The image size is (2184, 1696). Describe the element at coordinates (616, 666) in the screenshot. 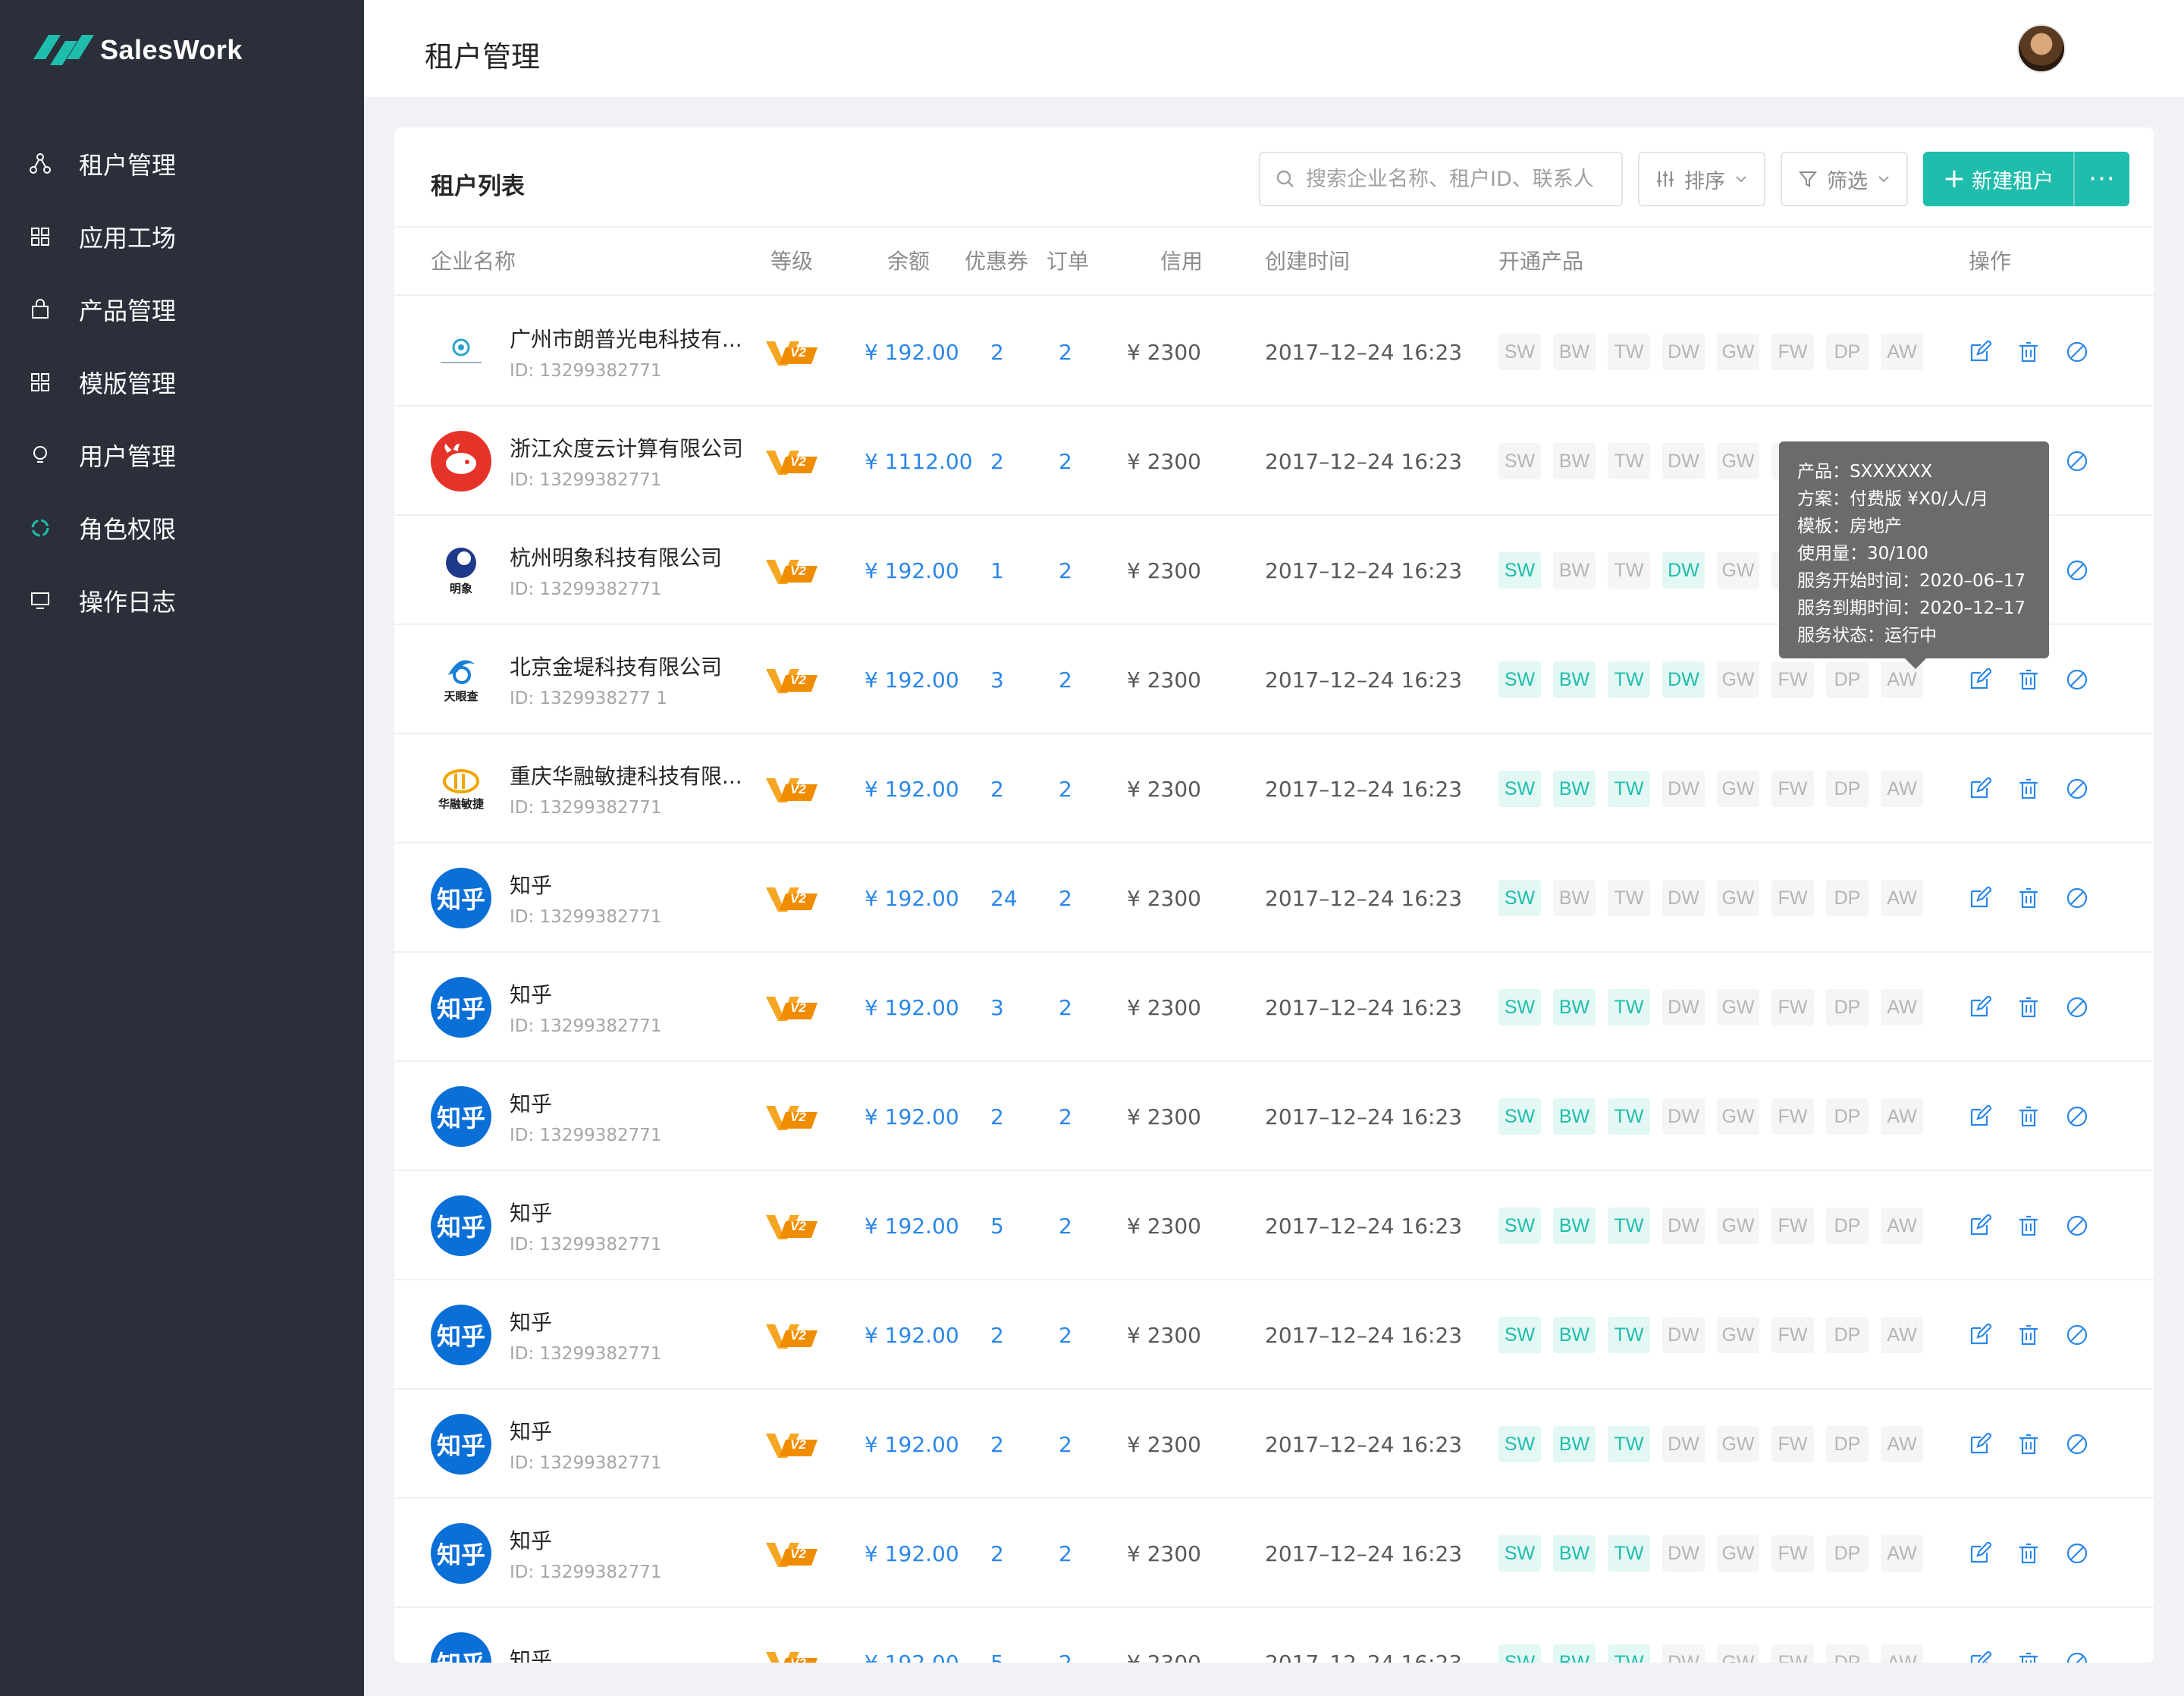

I see `company-name: 北京金堤科技有限公司` at that location.